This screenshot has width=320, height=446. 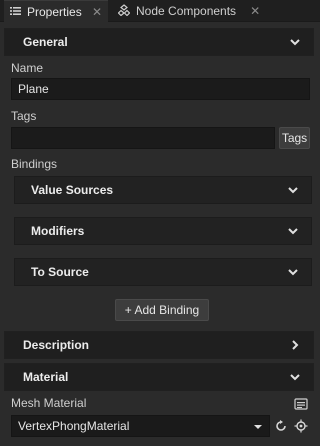 What do you see at coordinates (301, 404) in the screenshot?
I see `material-browser-icon` at bounding box center [301, 404].